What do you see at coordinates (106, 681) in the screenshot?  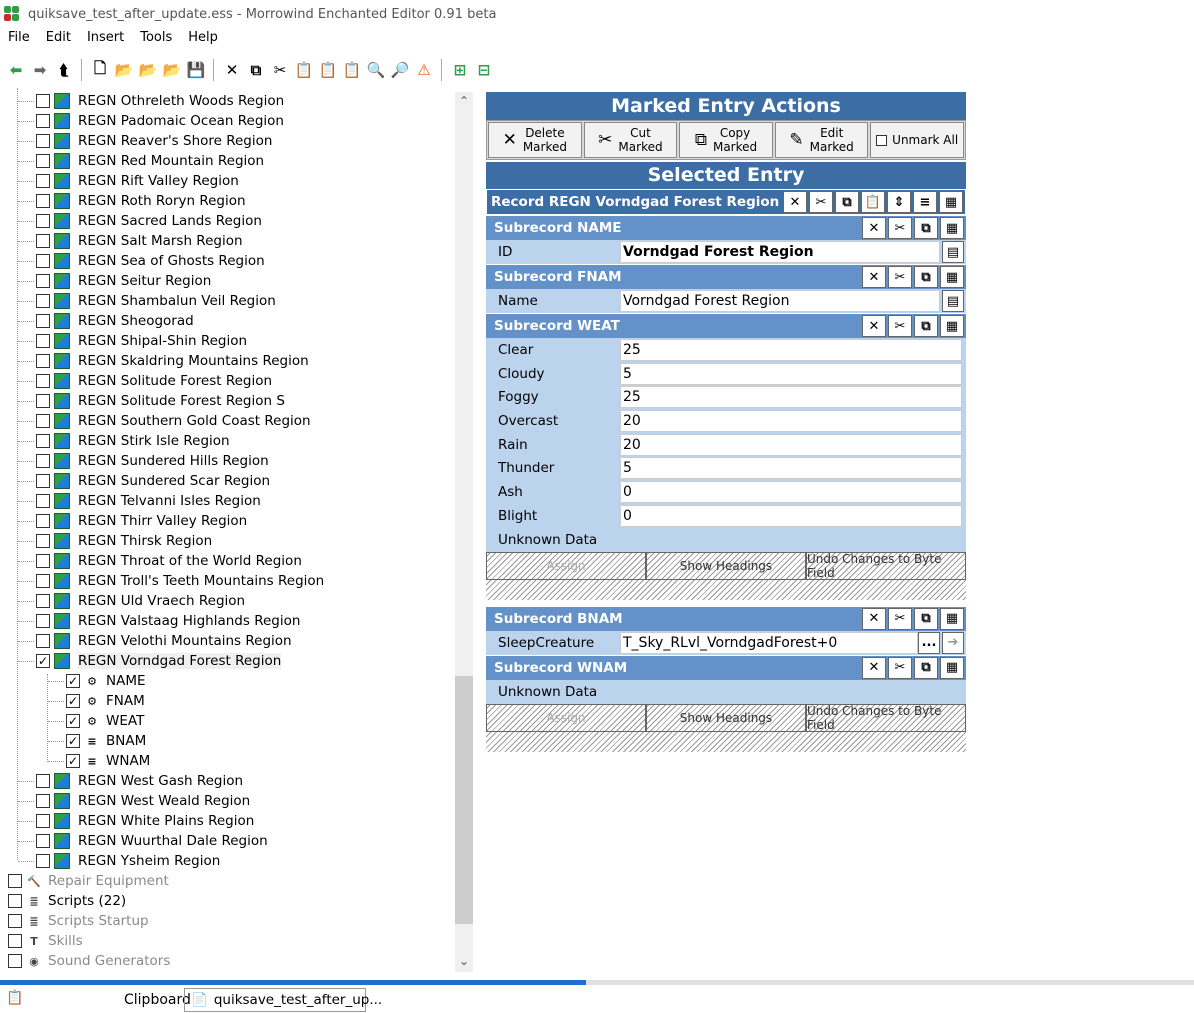 I see `tree-item-subrecord: ✓ ⚙ NAME` at bounding box center [106, 681].